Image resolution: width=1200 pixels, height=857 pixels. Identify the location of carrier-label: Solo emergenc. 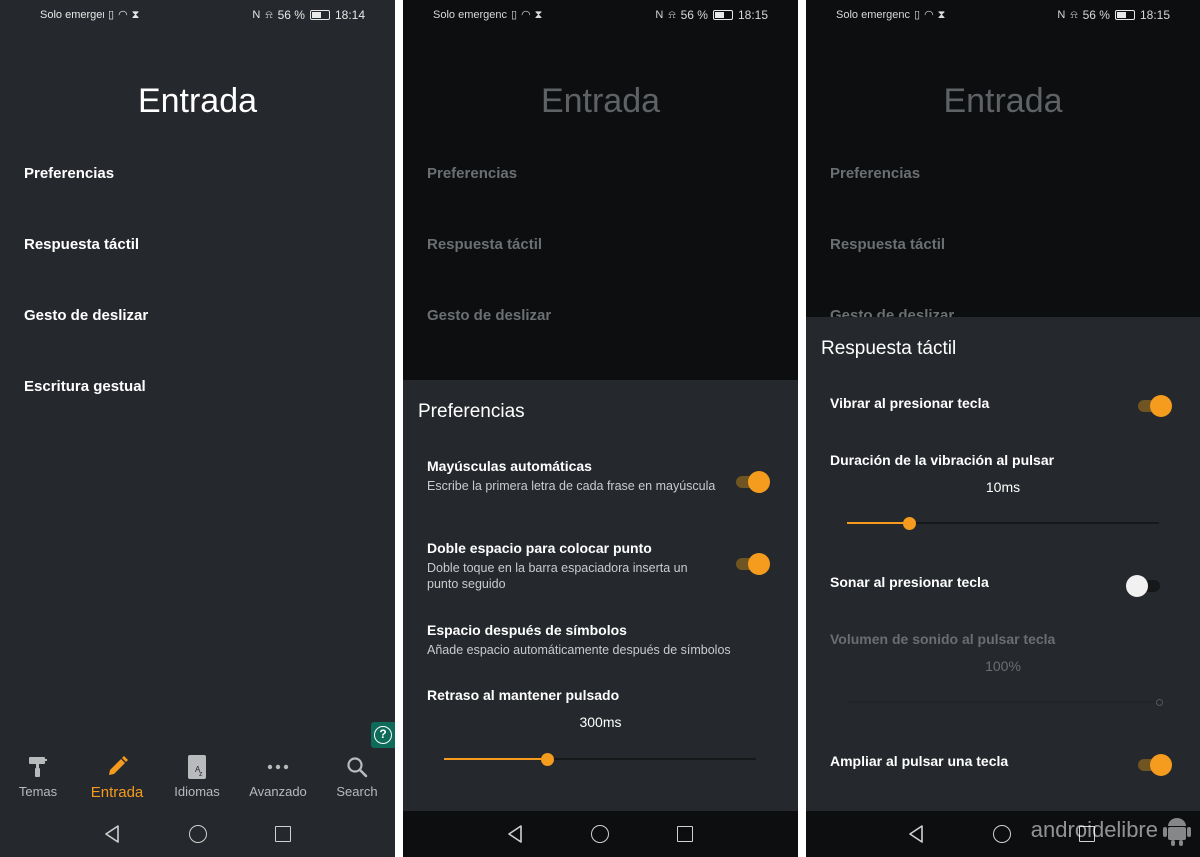
(72, 15).